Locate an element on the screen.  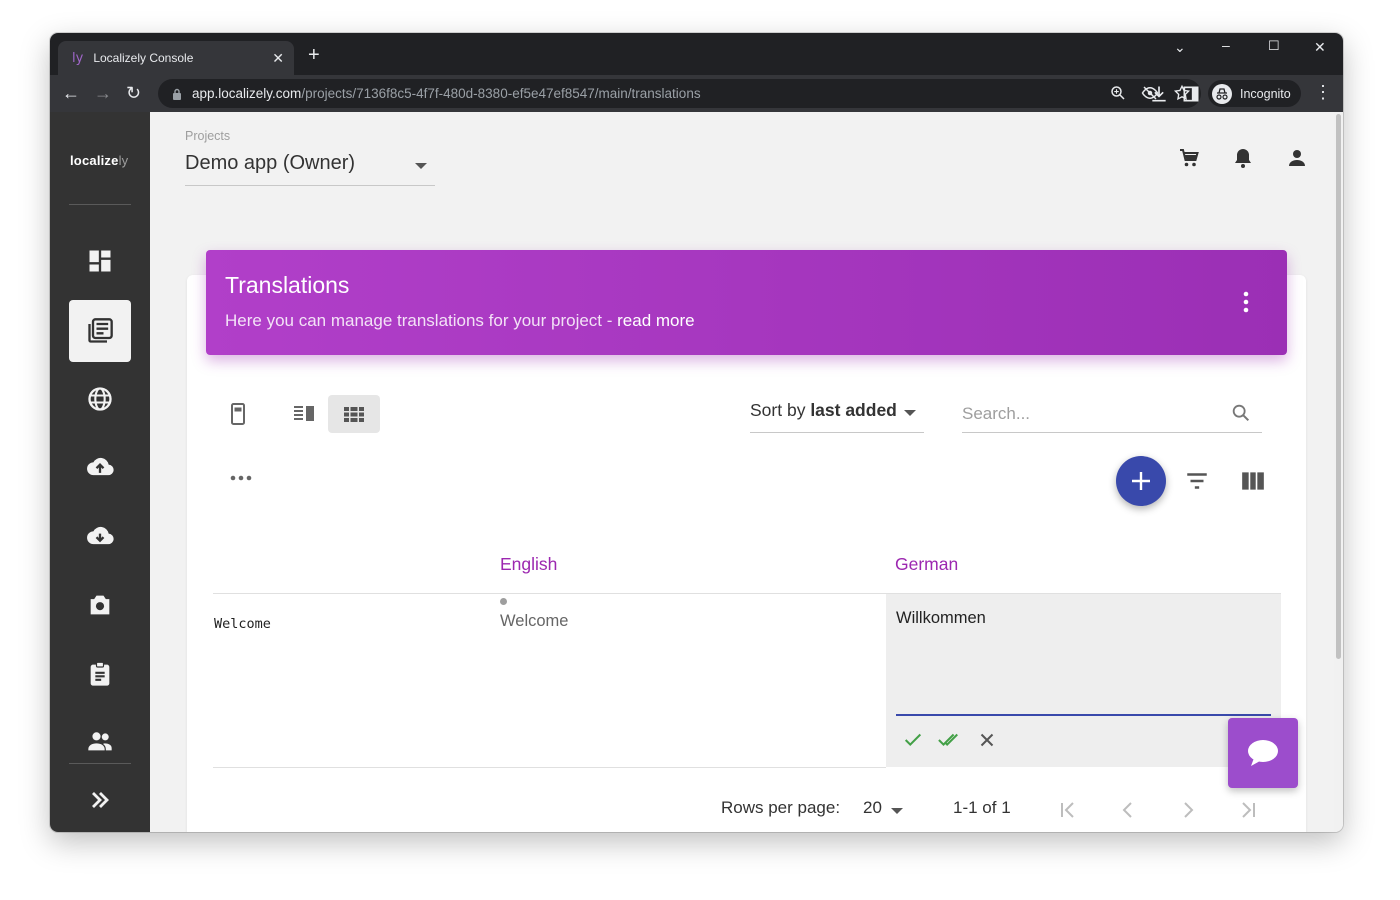
new-tab-icon: + is located at coordinates (314, 55).